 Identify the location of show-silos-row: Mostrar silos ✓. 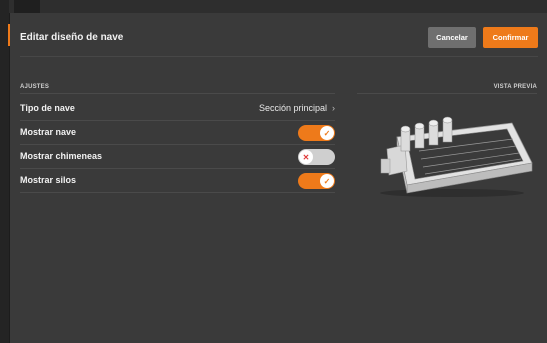
(177, 181).